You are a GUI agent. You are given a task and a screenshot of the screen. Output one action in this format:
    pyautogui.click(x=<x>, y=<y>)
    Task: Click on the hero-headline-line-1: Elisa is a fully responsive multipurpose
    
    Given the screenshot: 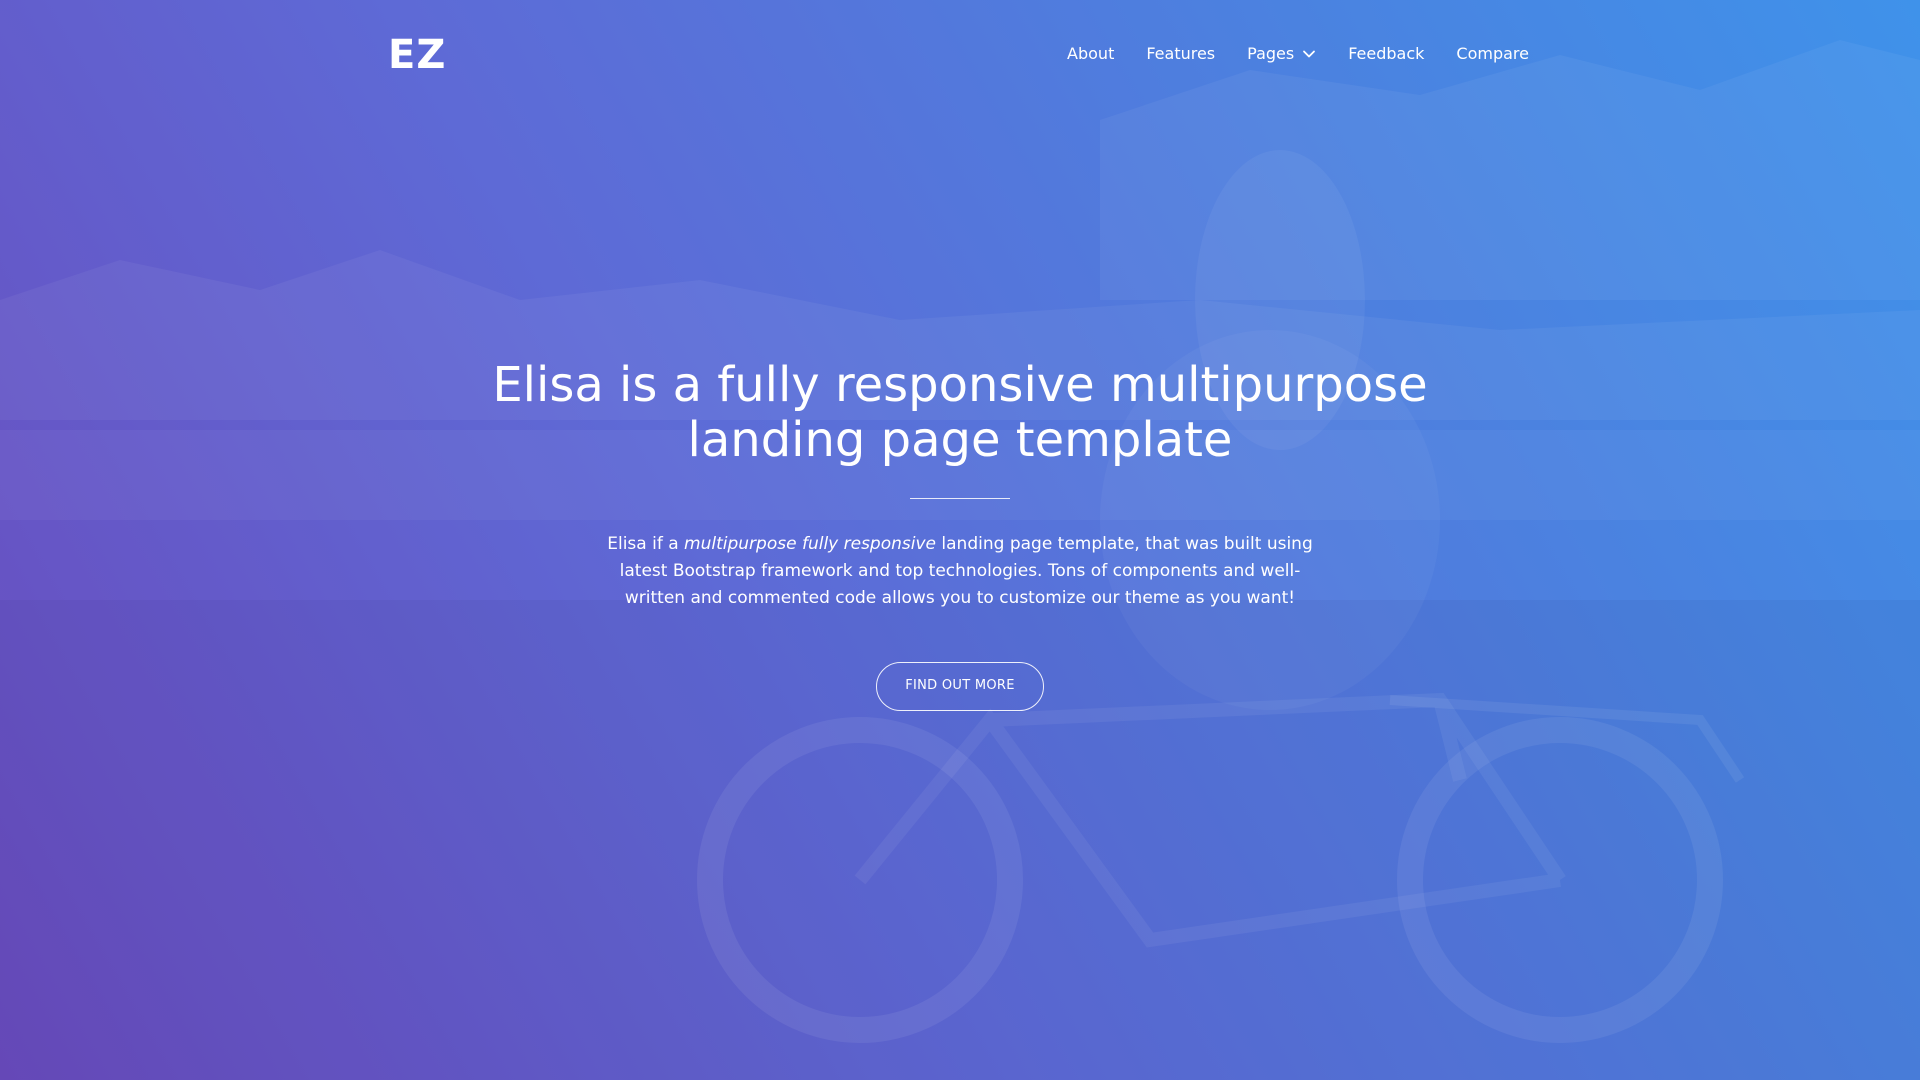 What is the action you would take?
    pyautogui.click(x=960, y=385)
    